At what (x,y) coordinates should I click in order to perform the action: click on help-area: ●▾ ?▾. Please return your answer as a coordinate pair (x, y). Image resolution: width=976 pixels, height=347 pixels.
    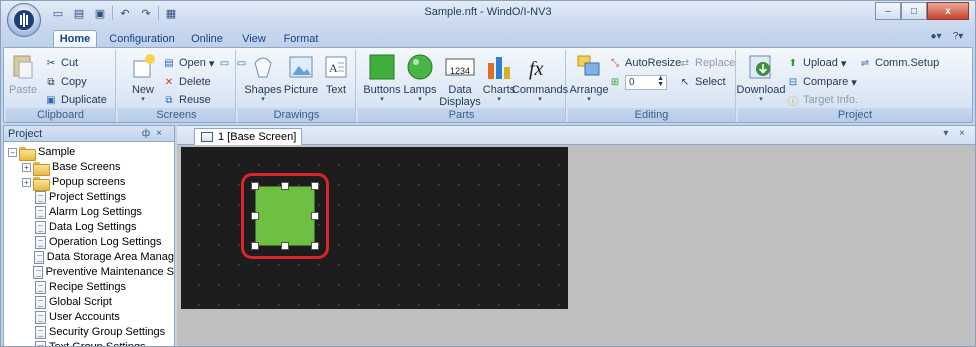
    Looking at the image, I should click on (947, 36).